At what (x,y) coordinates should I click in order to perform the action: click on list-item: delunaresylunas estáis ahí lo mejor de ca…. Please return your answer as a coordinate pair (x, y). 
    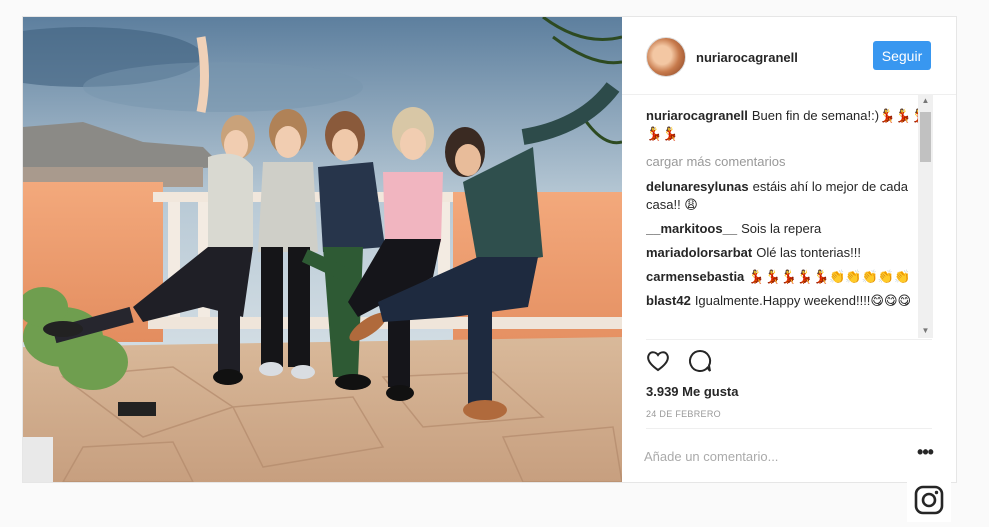
    Looking at the image, I should click on (792, 196).